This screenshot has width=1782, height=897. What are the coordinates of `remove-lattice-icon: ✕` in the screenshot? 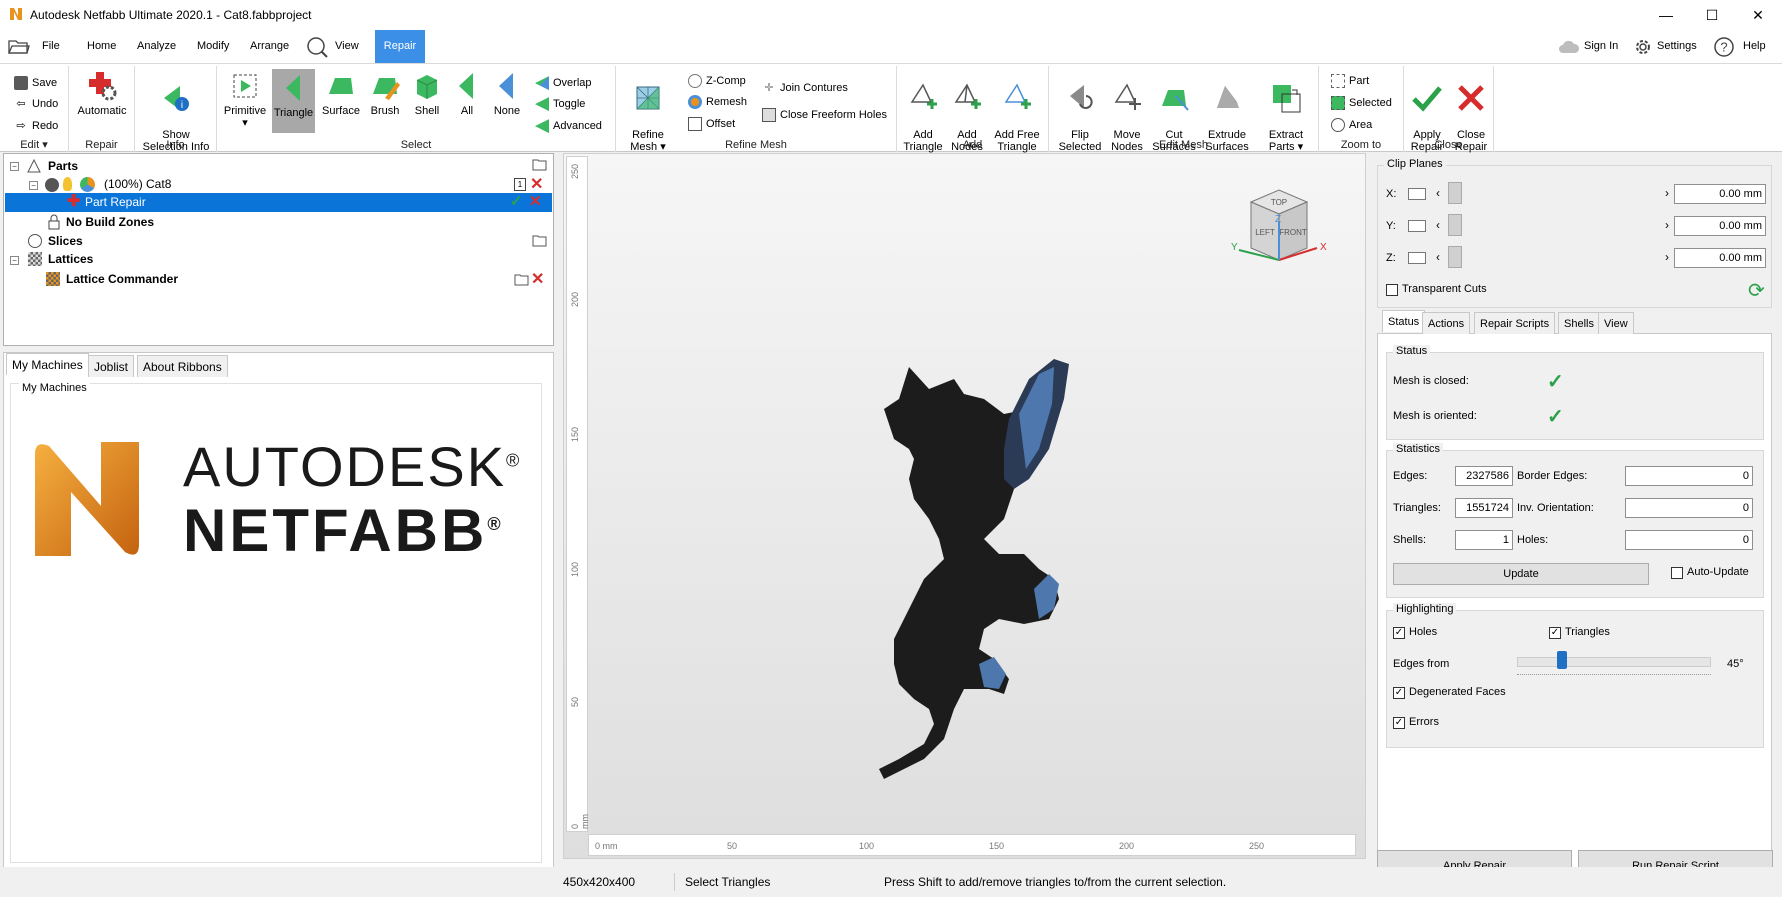 It's located at (537, 279).